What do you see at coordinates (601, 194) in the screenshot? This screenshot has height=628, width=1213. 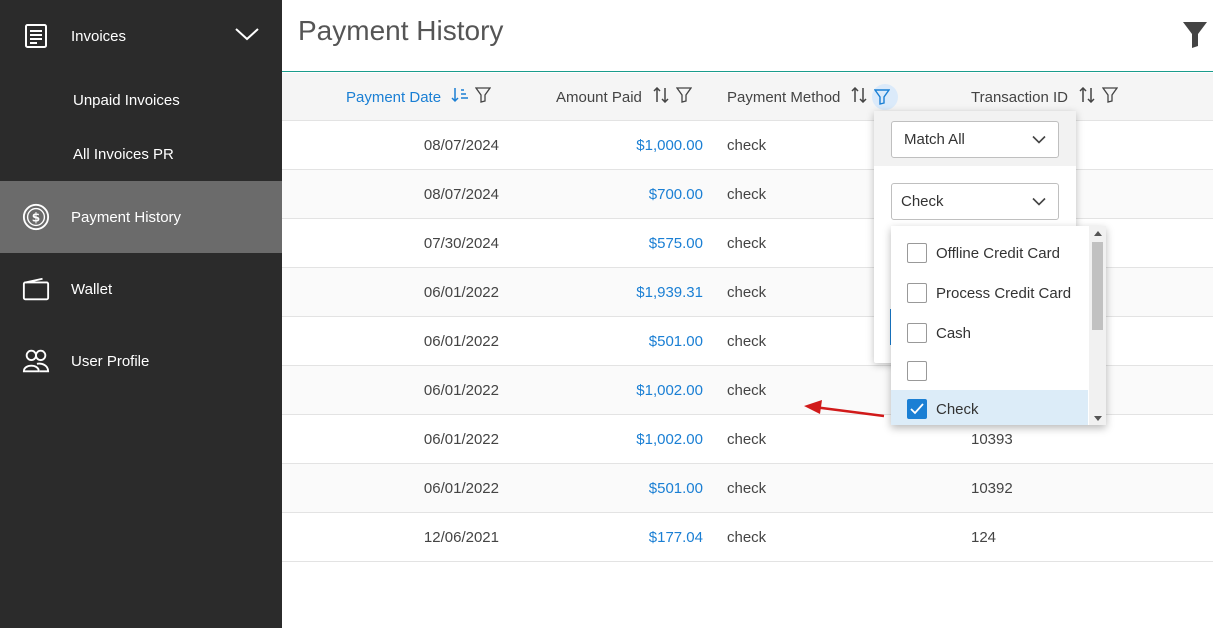 I see `amount-paid-link: $700.00` at bounding box center [601, 194].